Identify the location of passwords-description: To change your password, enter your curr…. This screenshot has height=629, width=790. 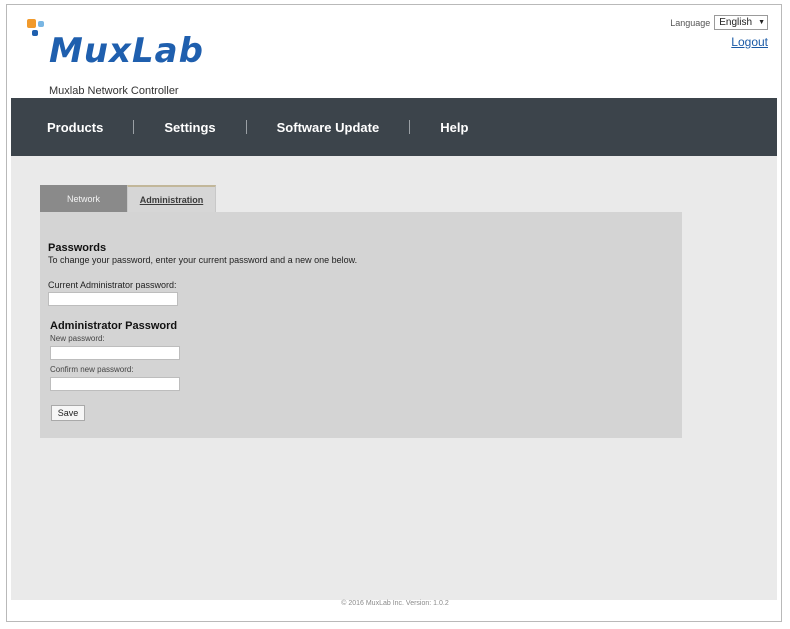
(203, 260).